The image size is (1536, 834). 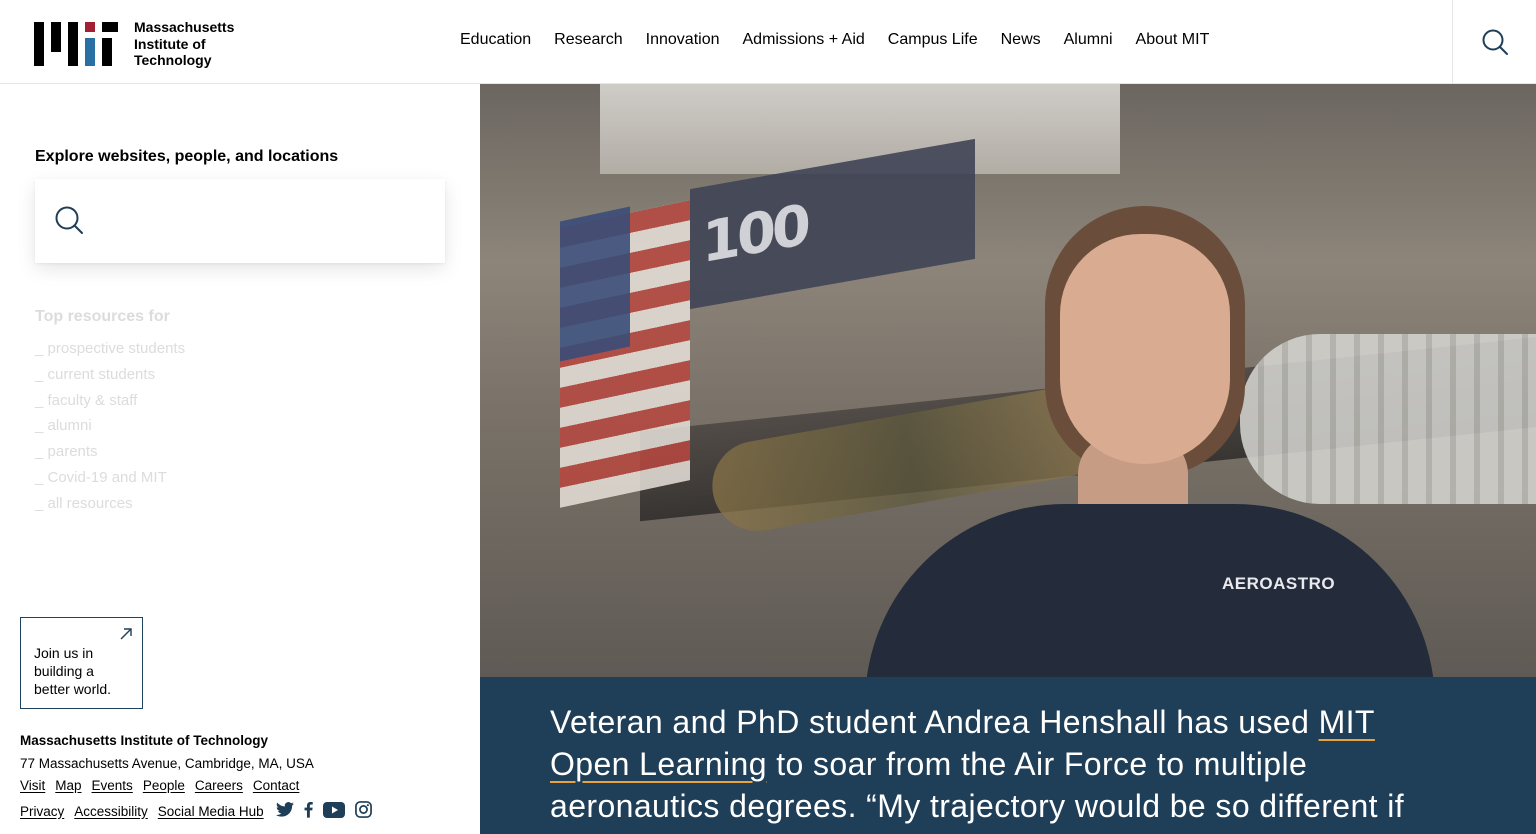 I want to click on nav-about-mit: About MIT, so click(x=1173, y=40).